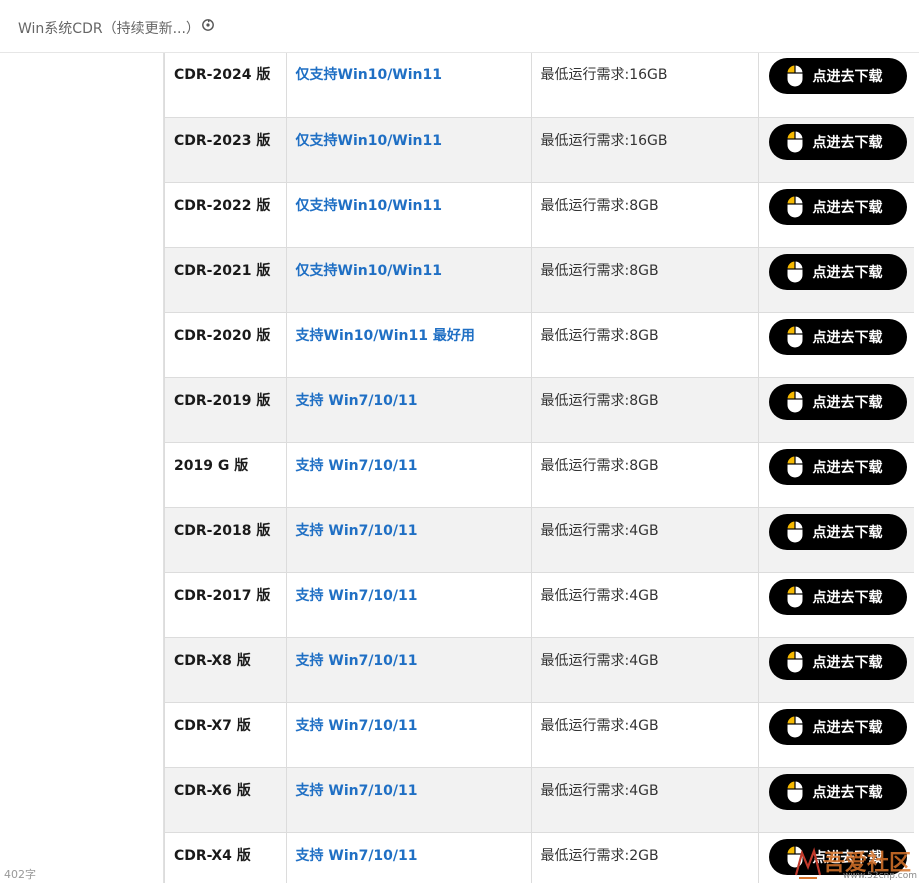 The height and width of the screenshot is (883, 919). What do you see at coordinates (20, 874) in the screenshot?
I see `word-count: 402字` at bounding box center [20, 874].